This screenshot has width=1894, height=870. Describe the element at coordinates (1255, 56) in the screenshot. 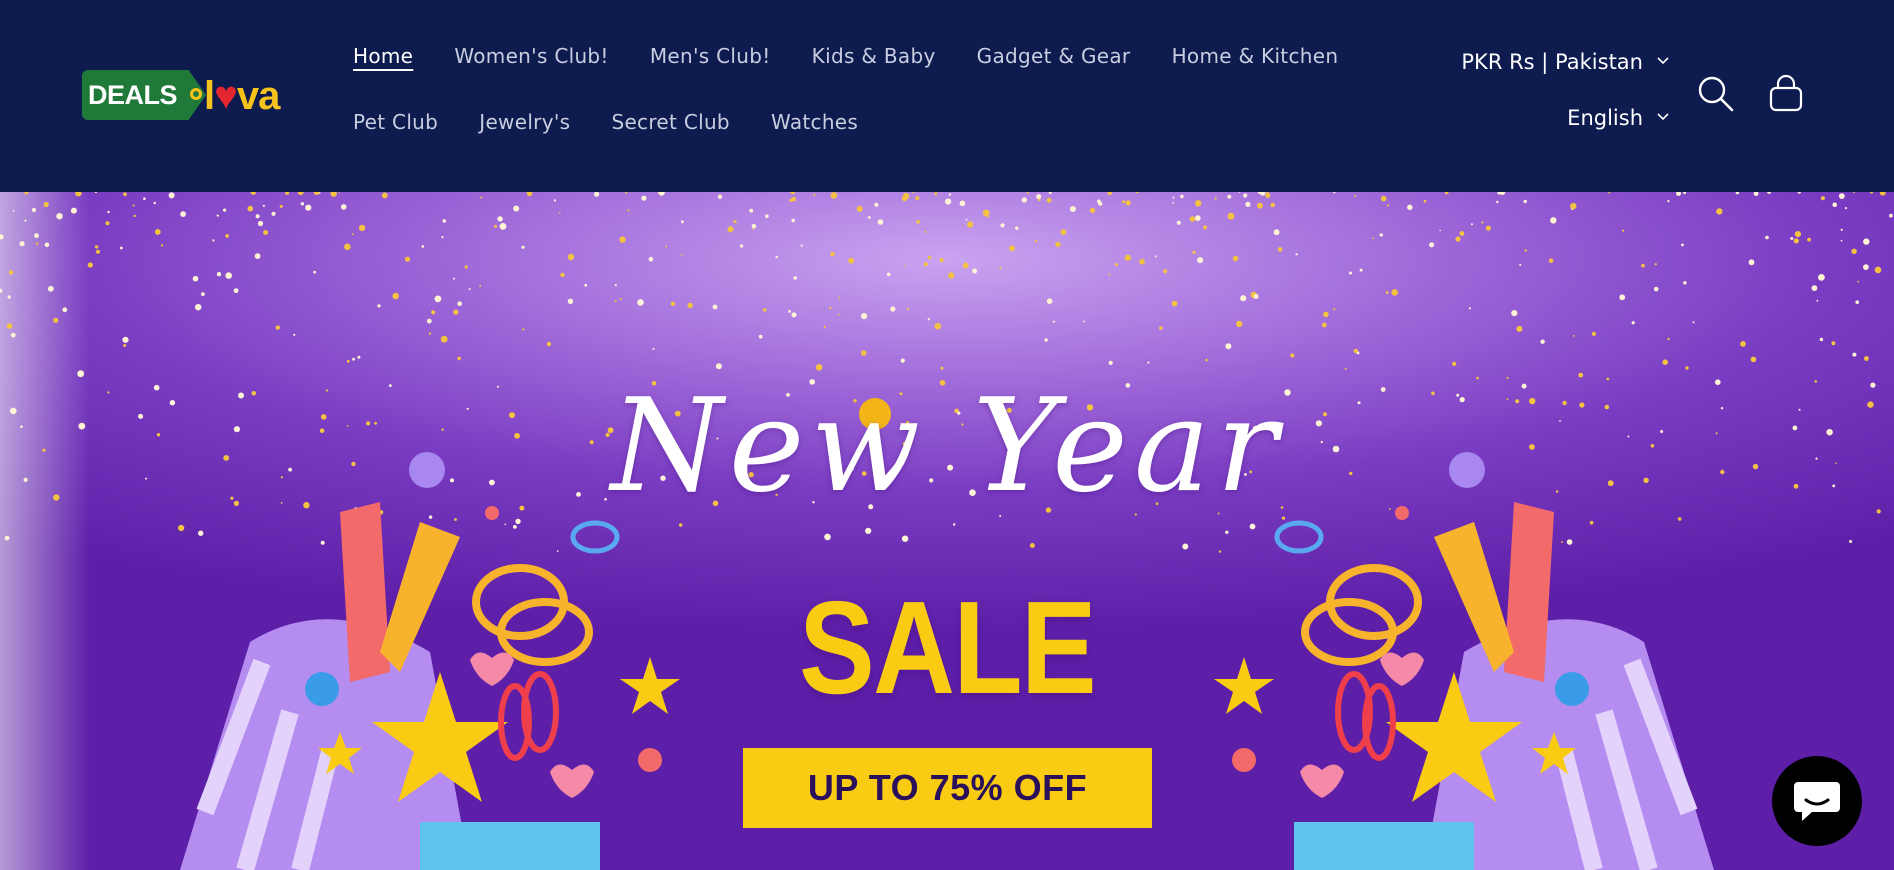

I see `nav-link-home-kitchen: Home & Kitchen` at that location.